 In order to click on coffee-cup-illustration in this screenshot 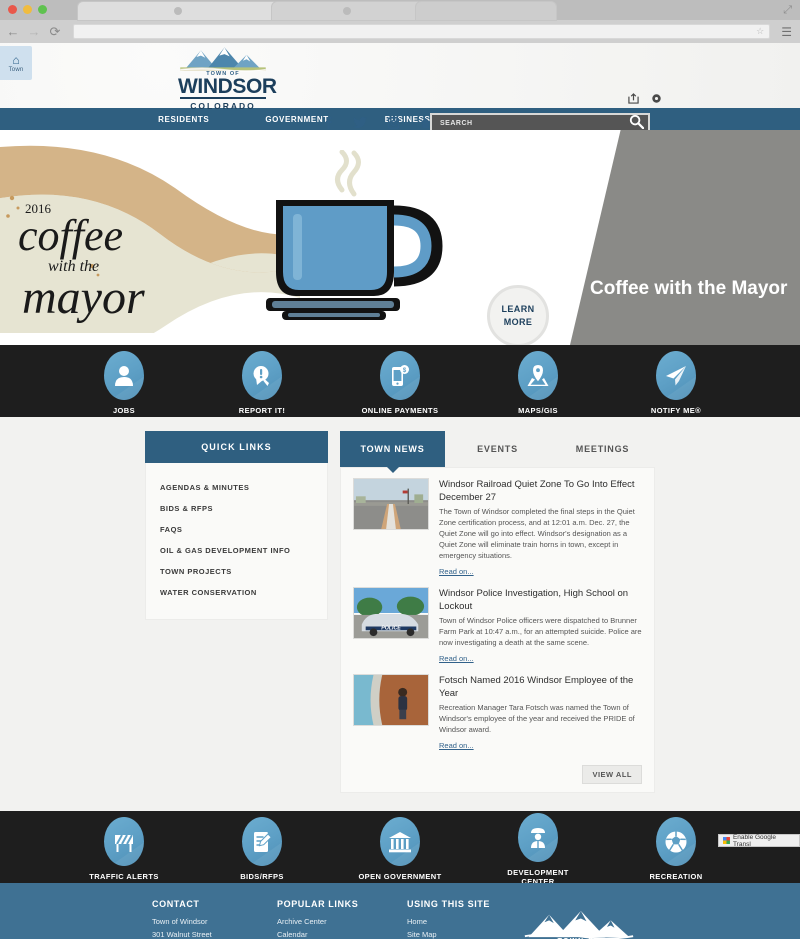, I will do `click(354, 235)`.